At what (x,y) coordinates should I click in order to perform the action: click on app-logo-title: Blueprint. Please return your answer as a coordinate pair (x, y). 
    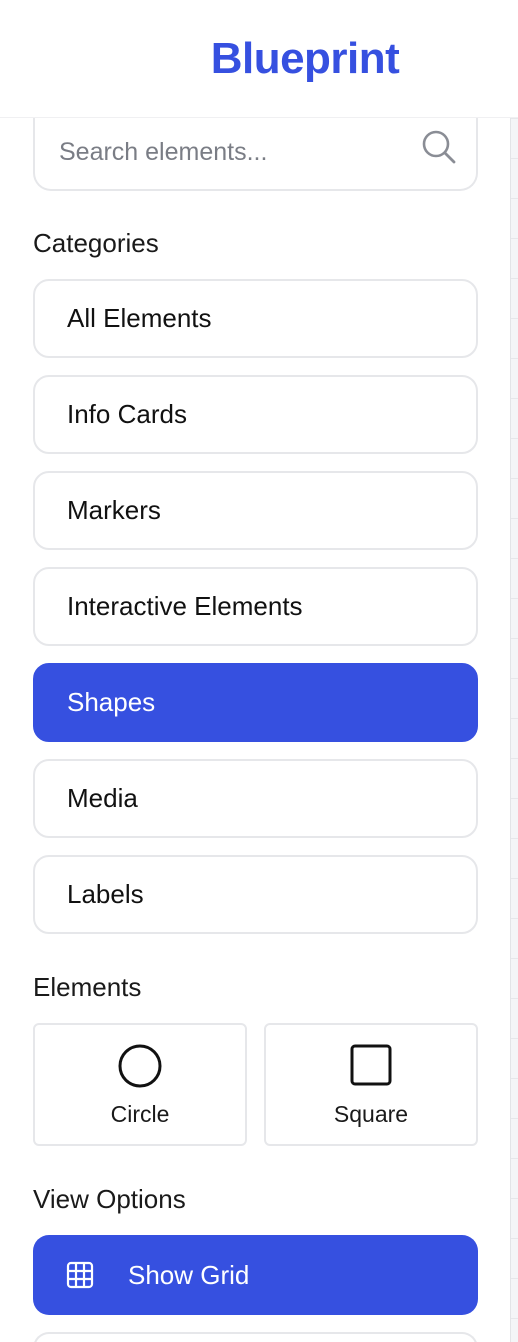
    Looking at the image, I should click on (305, 58).